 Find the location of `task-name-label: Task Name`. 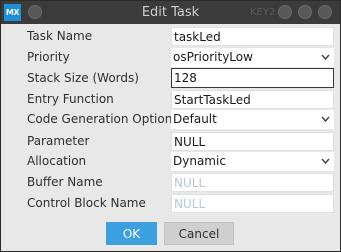

task-name-label: Task Name is located at coordinates (60, 36).